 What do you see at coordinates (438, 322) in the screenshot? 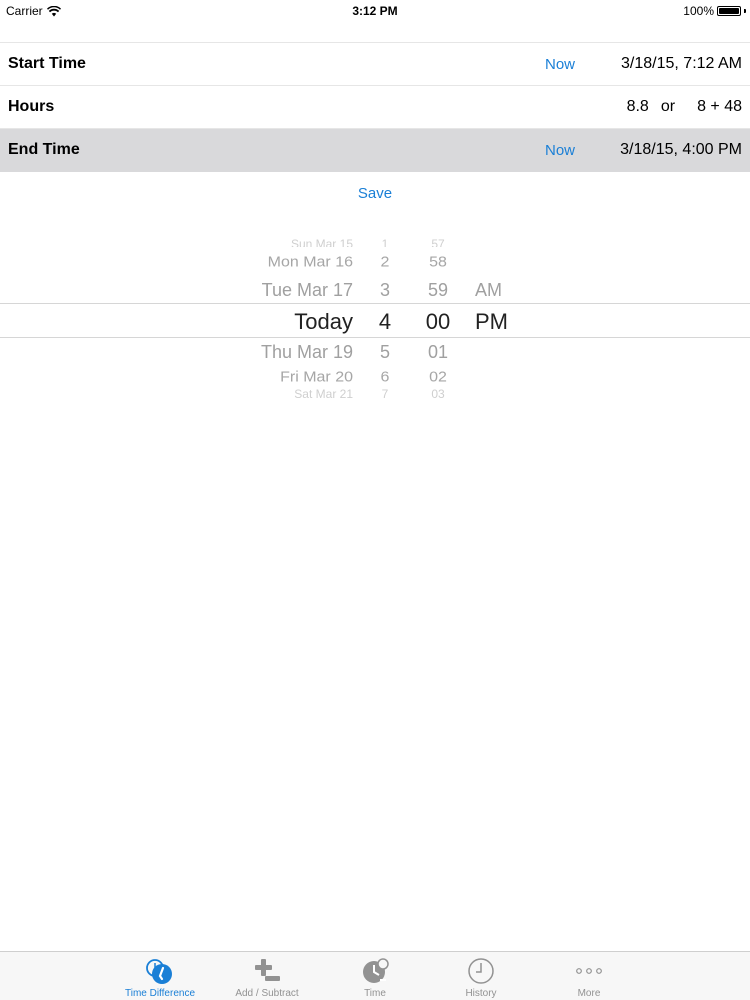
I see `picker-minute-selected: 00` at bounding box center [438, 322].